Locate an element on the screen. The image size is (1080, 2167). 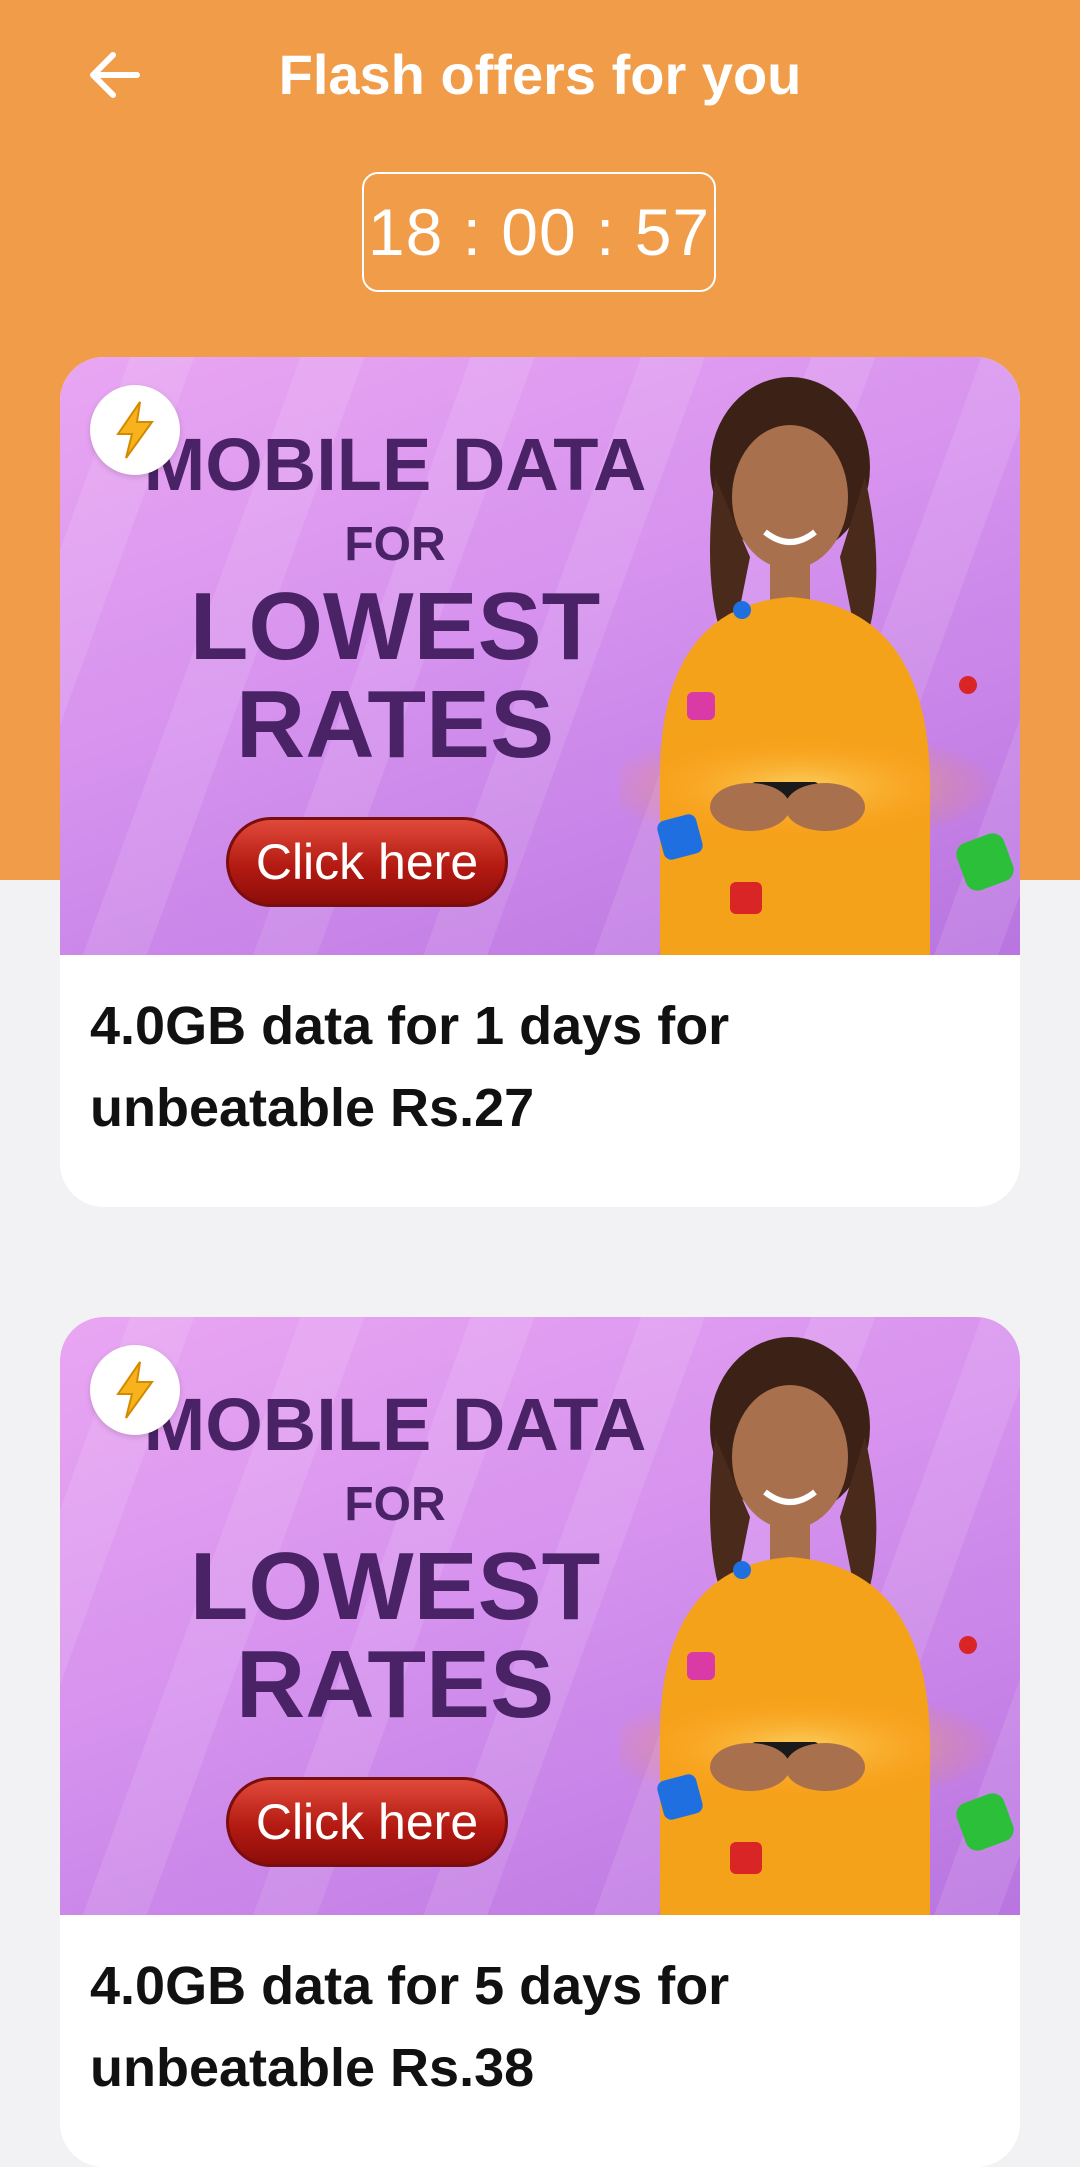
offer-description-line: unbeatable Rs.38 is located at coordinates (312, 2068).